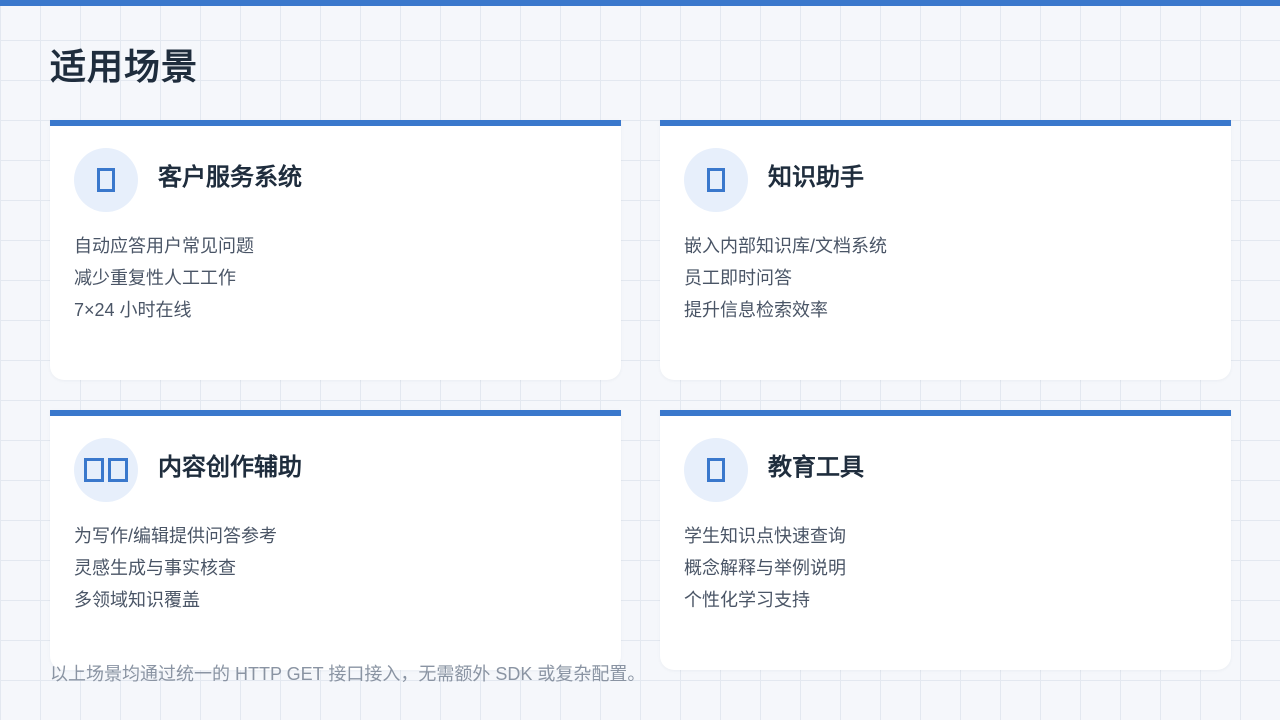 This screenshot has height=720, width=1280. What do you see at coordinates (756, 310) in the screenshot?
I see `list-item: 提升信息检索效率` at bounding box center [756, 310].